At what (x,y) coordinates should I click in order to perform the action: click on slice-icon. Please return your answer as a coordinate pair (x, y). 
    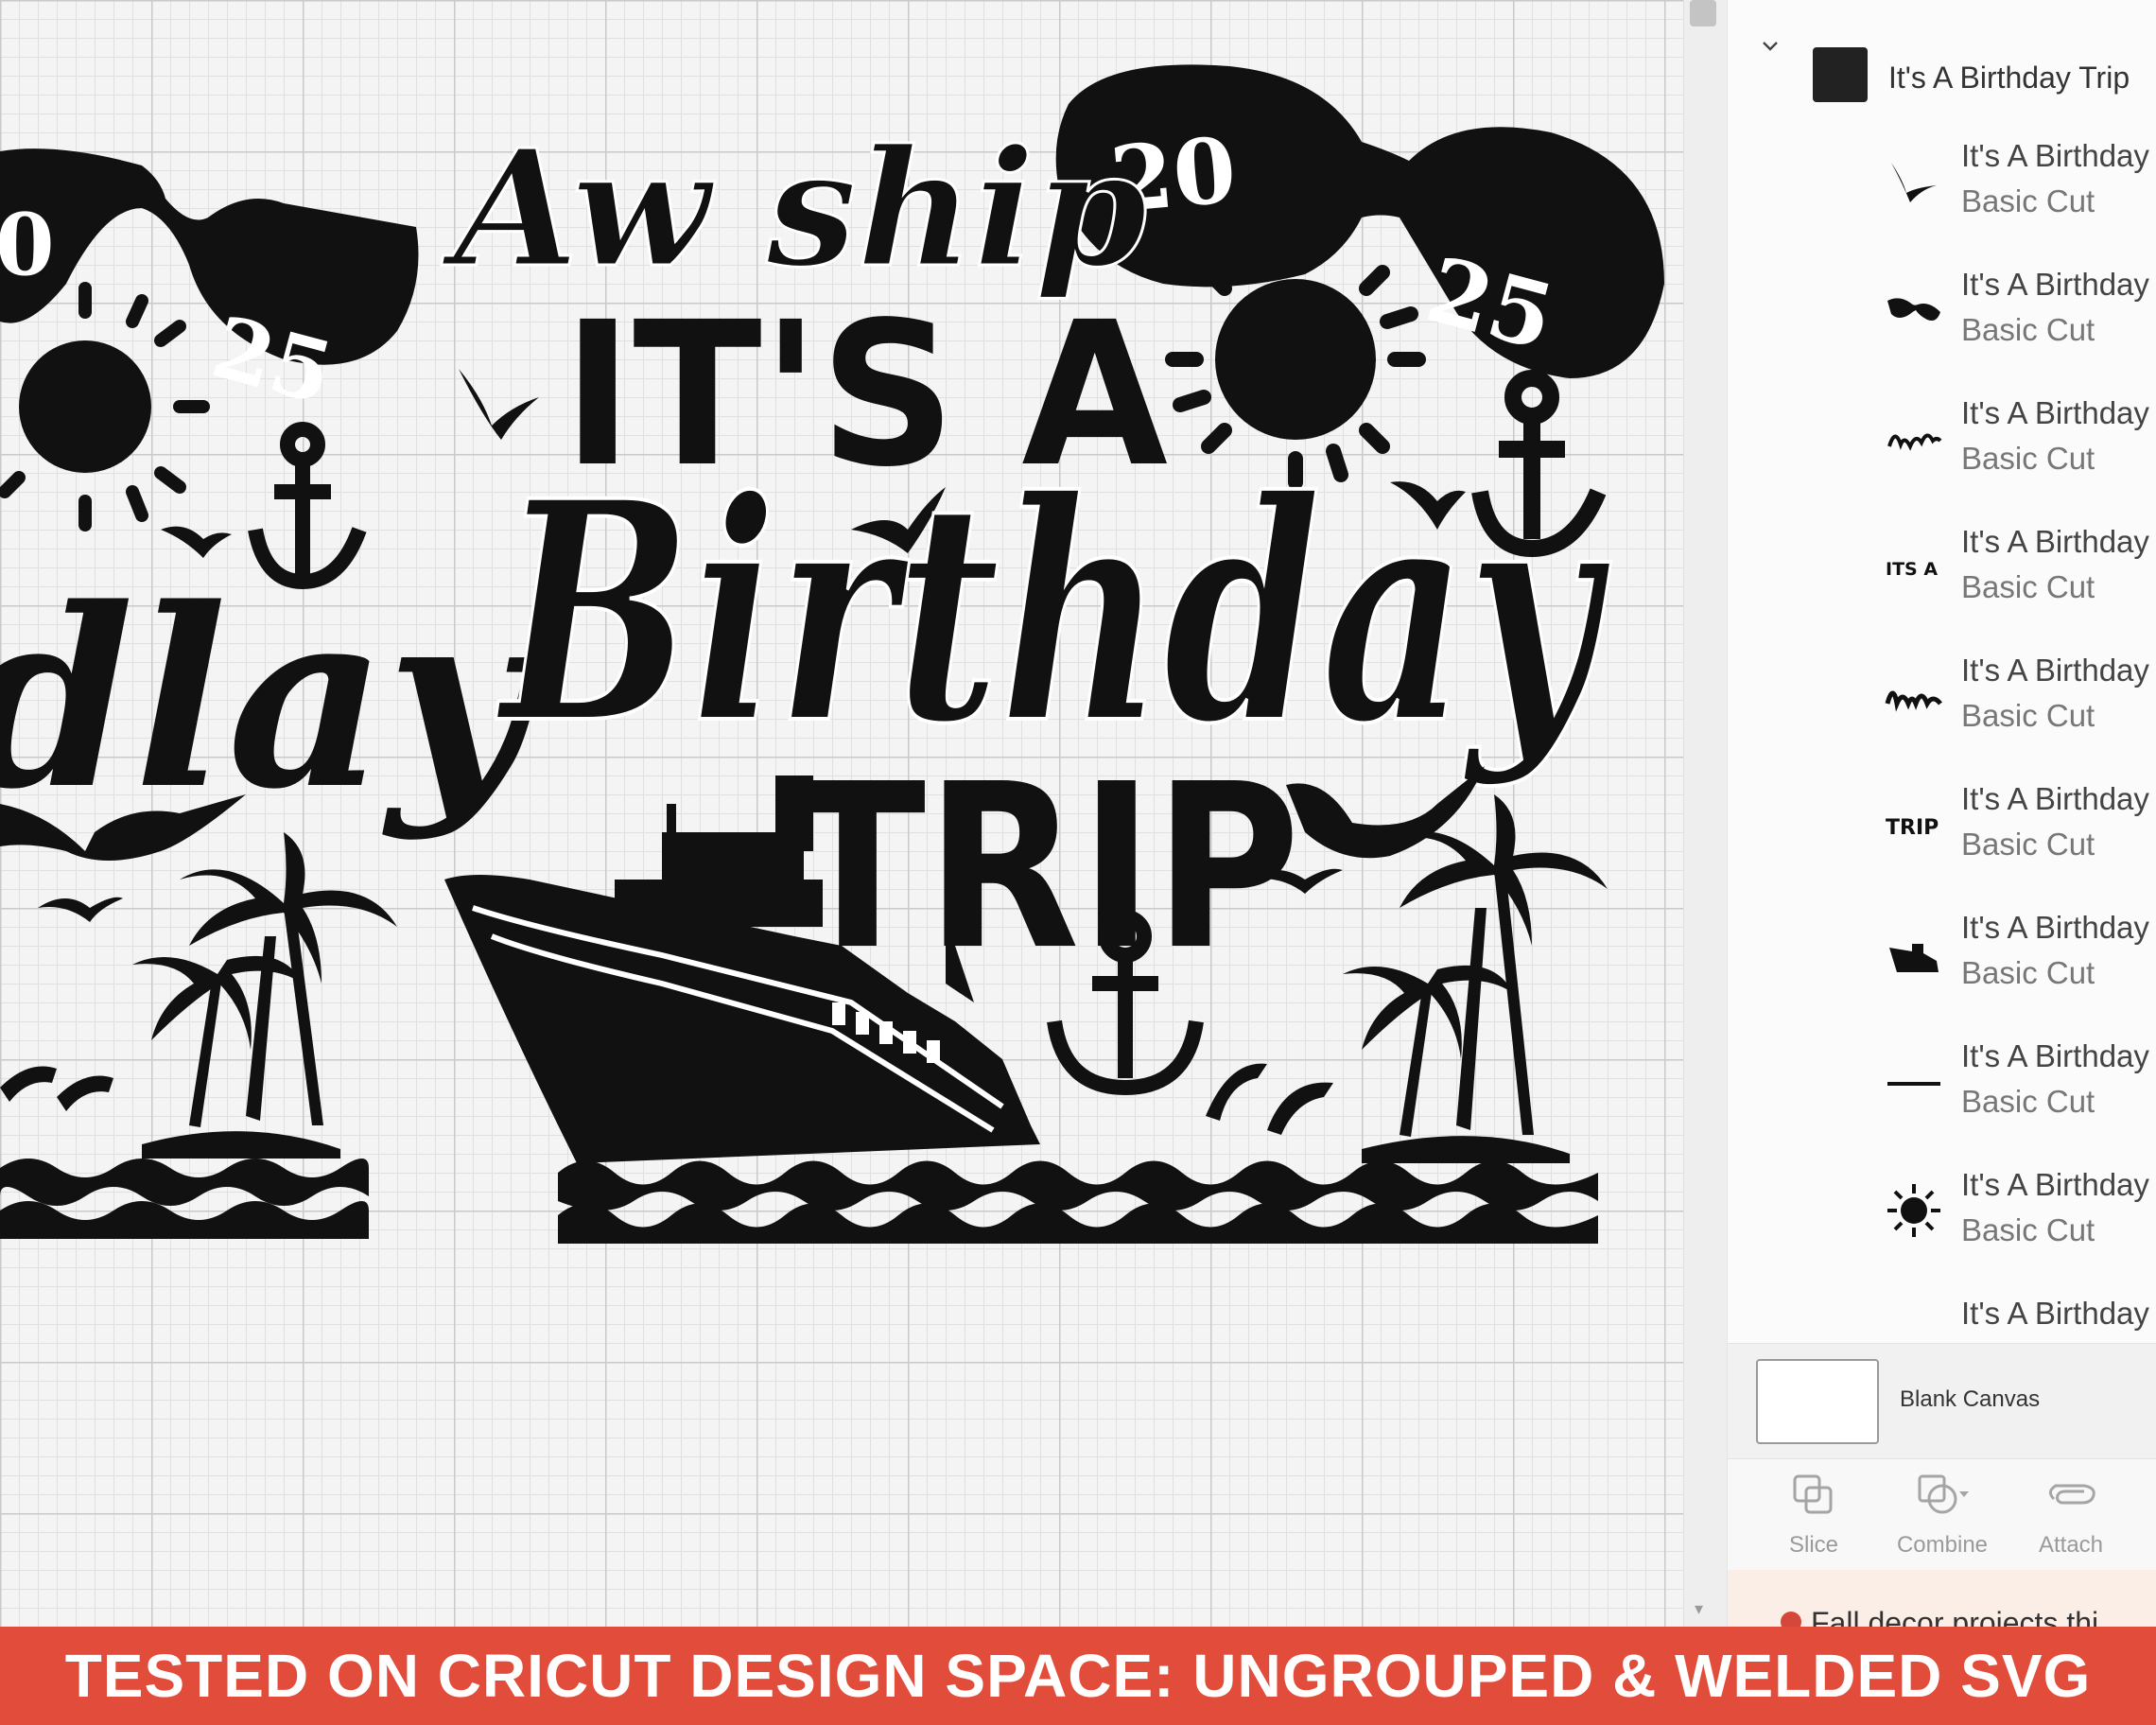
    Looking at the image, I should click on (1813, 1494).